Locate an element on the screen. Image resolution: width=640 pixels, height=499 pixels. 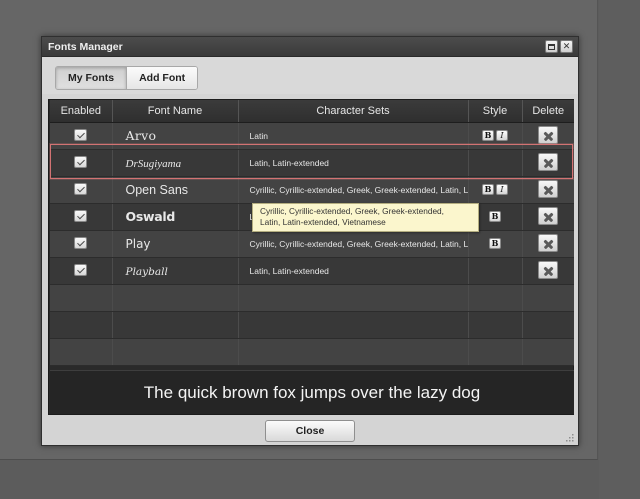
style-cell: B is located at coordinates (495, 244).